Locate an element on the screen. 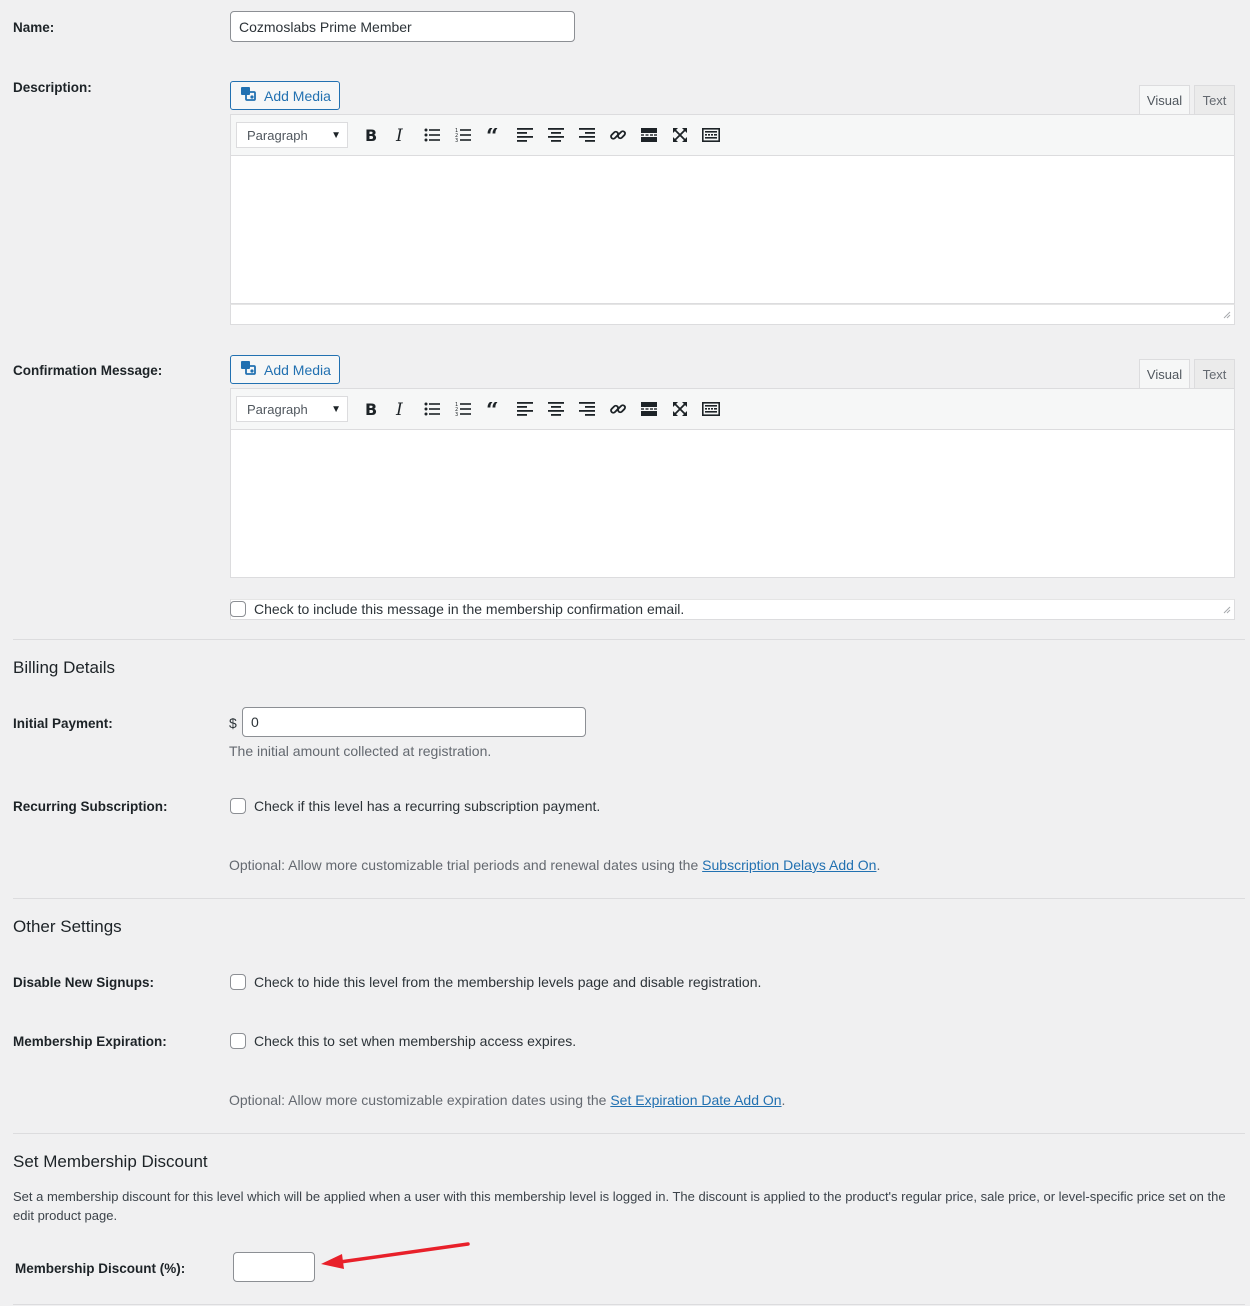  confirmation-email-checkbox is located at coordinates (238, 609).